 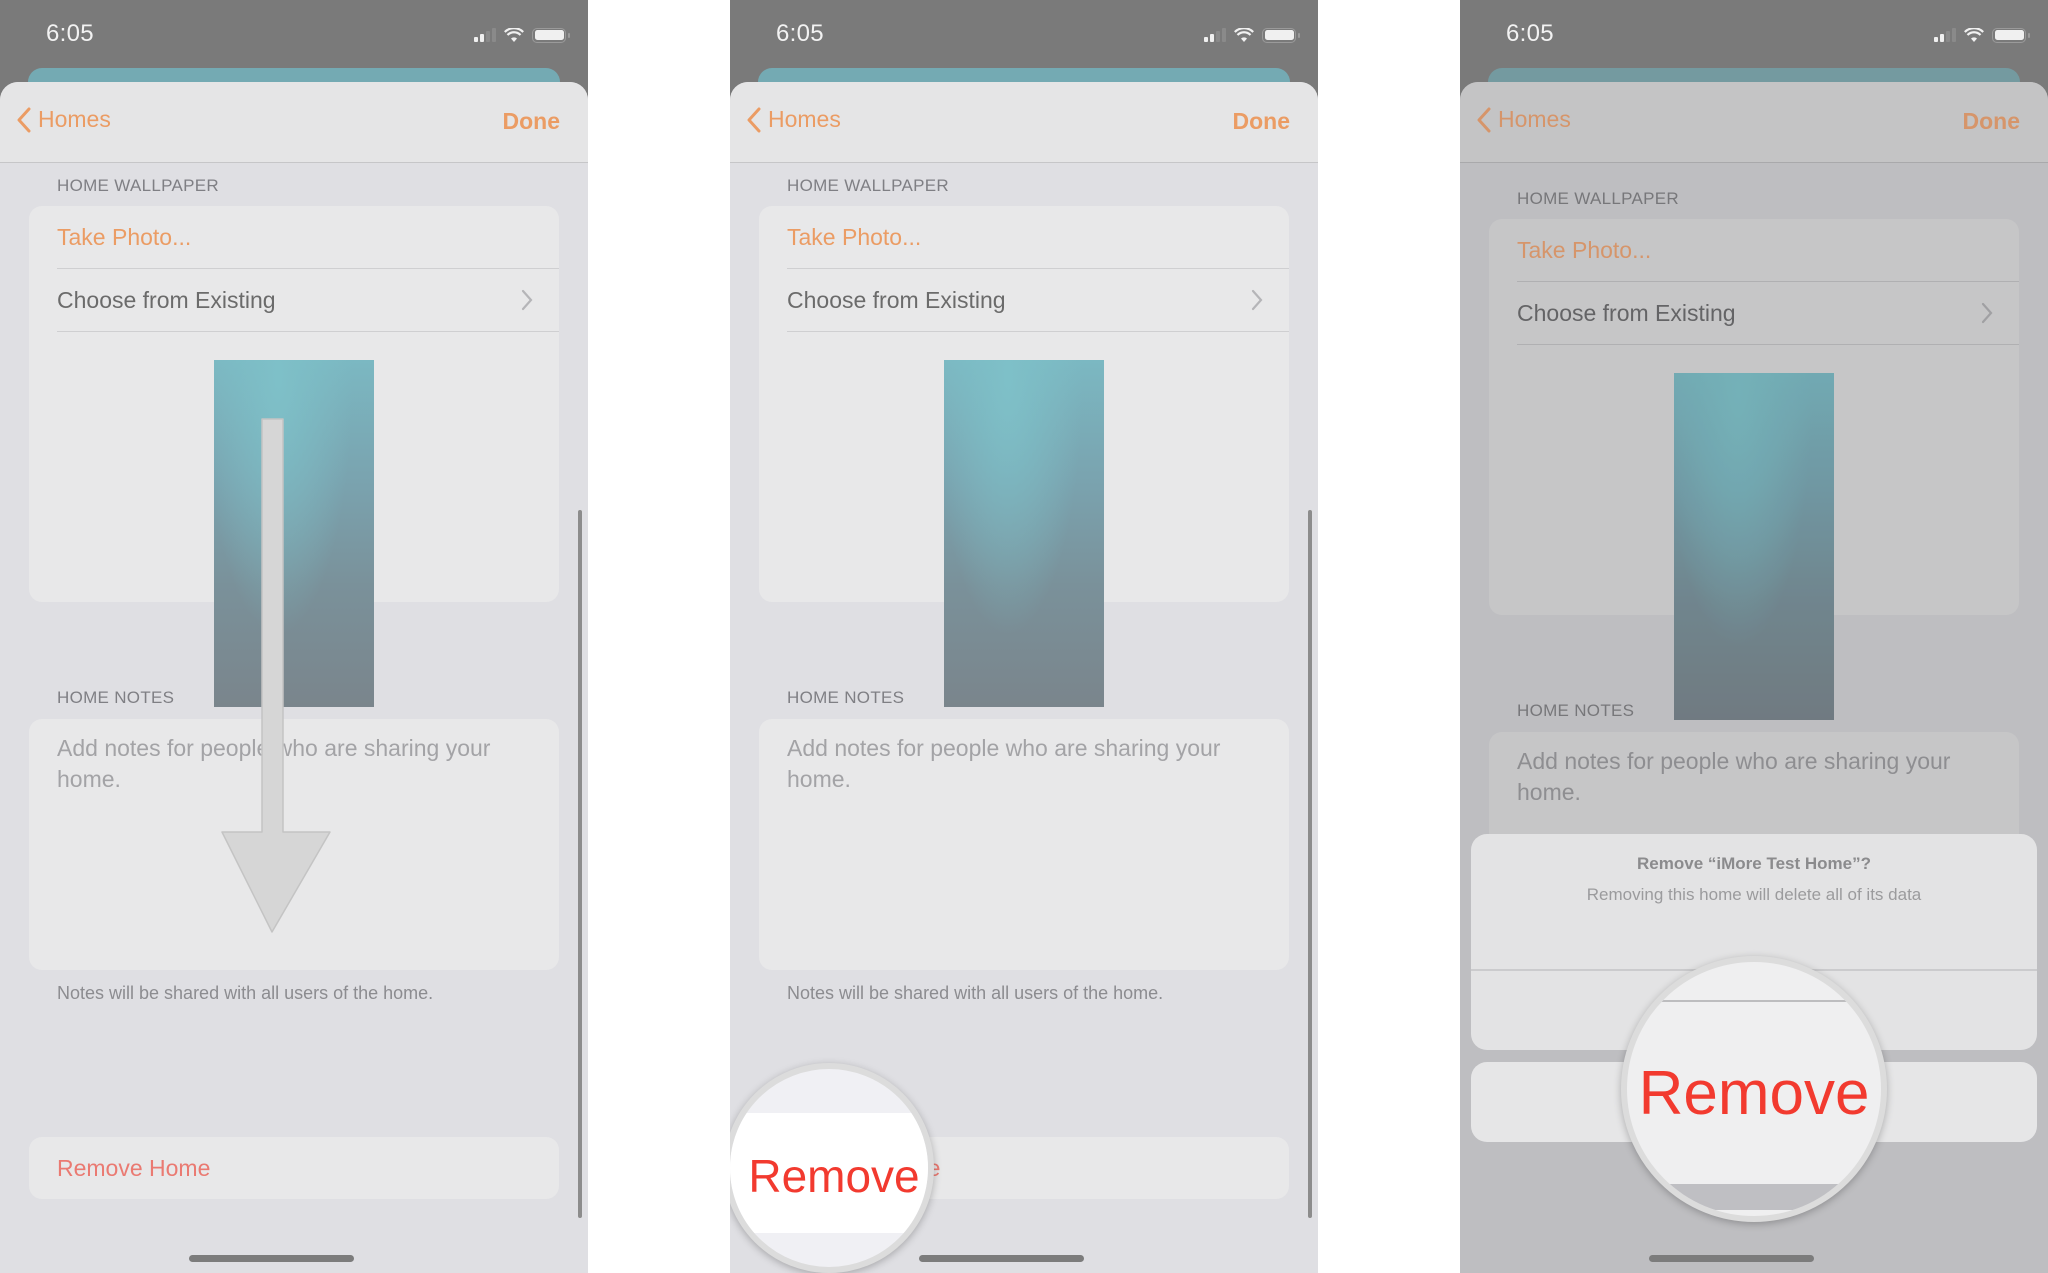 I want to click on action-sheet-title: Remove “iMore Test Home”?, so click(x=1754, y=863).